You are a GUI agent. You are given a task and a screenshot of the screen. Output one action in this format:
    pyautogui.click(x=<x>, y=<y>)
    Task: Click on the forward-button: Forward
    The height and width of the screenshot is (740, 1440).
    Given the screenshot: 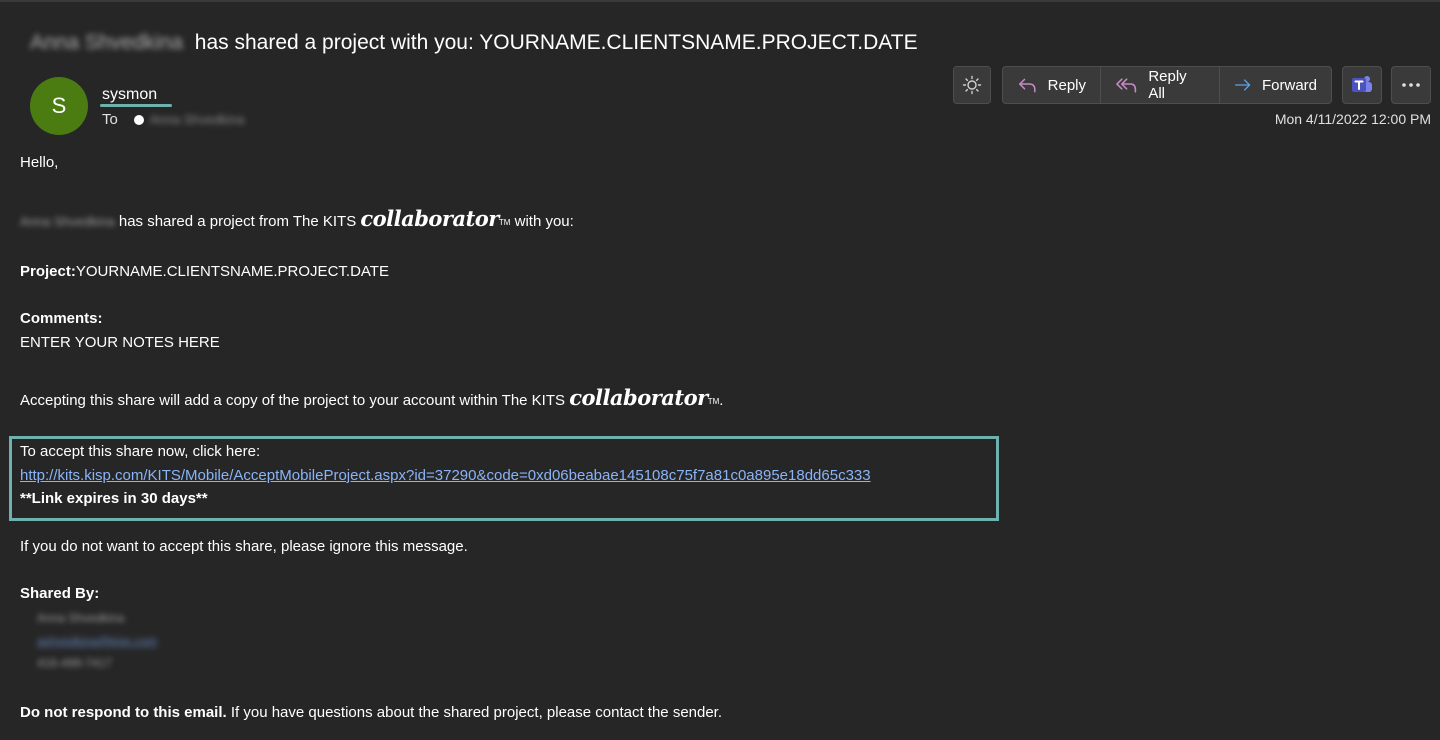 What is the action you would take?
    pyautogui.click(x=1275, y=85)
    